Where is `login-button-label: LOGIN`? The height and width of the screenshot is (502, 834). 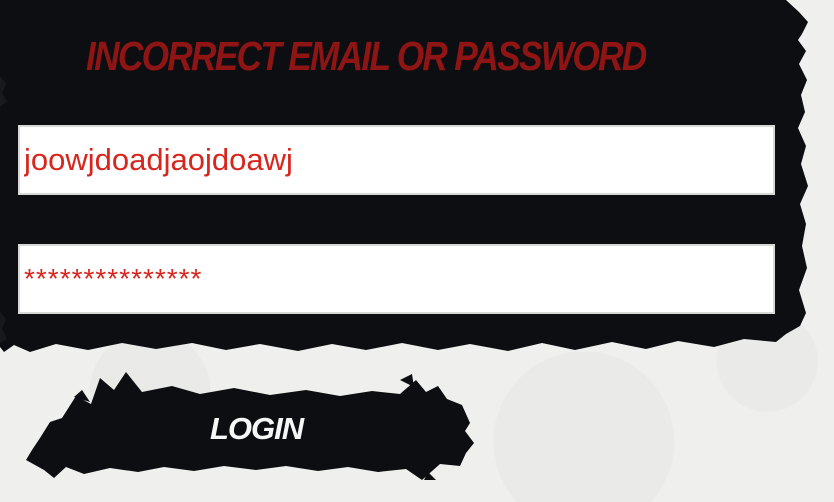
login-button-label: LOGIN is located at coordinates (257, 428).